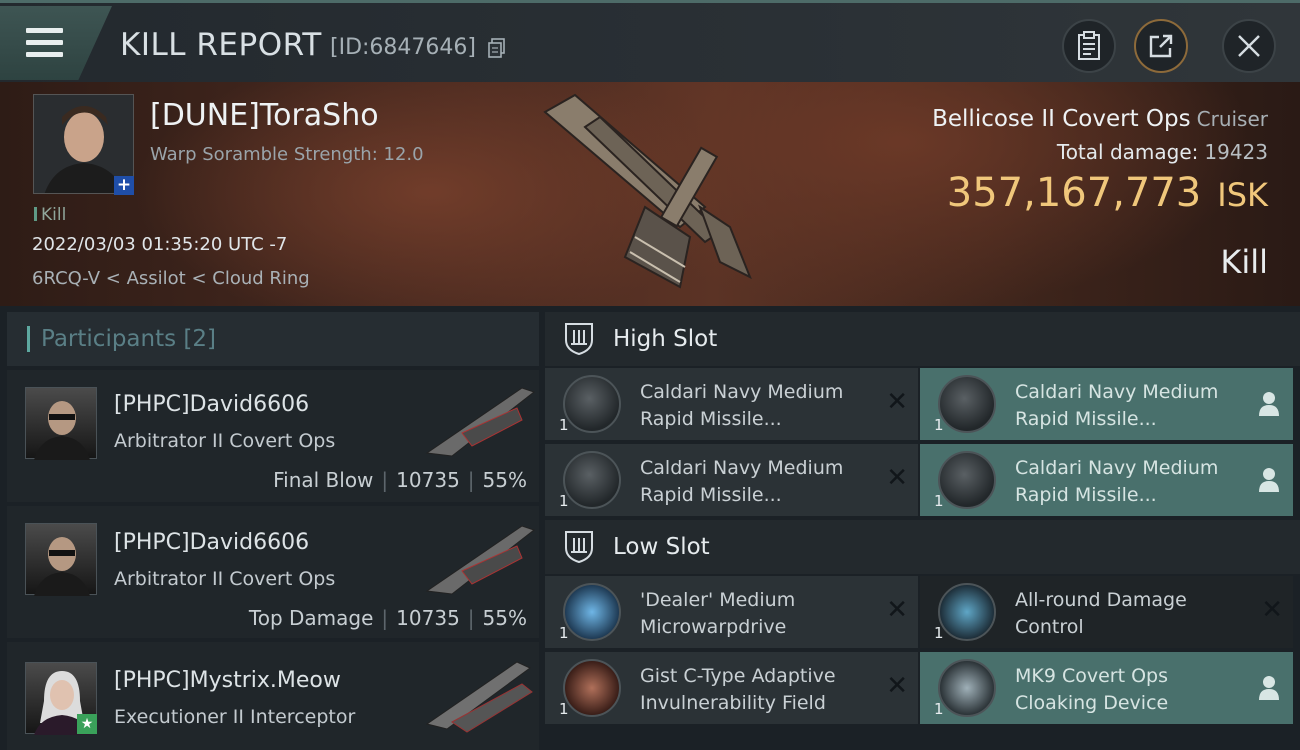  Describe the element at coordinates (1242, 195) in the screenshot. I see `isk-unit: ISK` at that location.